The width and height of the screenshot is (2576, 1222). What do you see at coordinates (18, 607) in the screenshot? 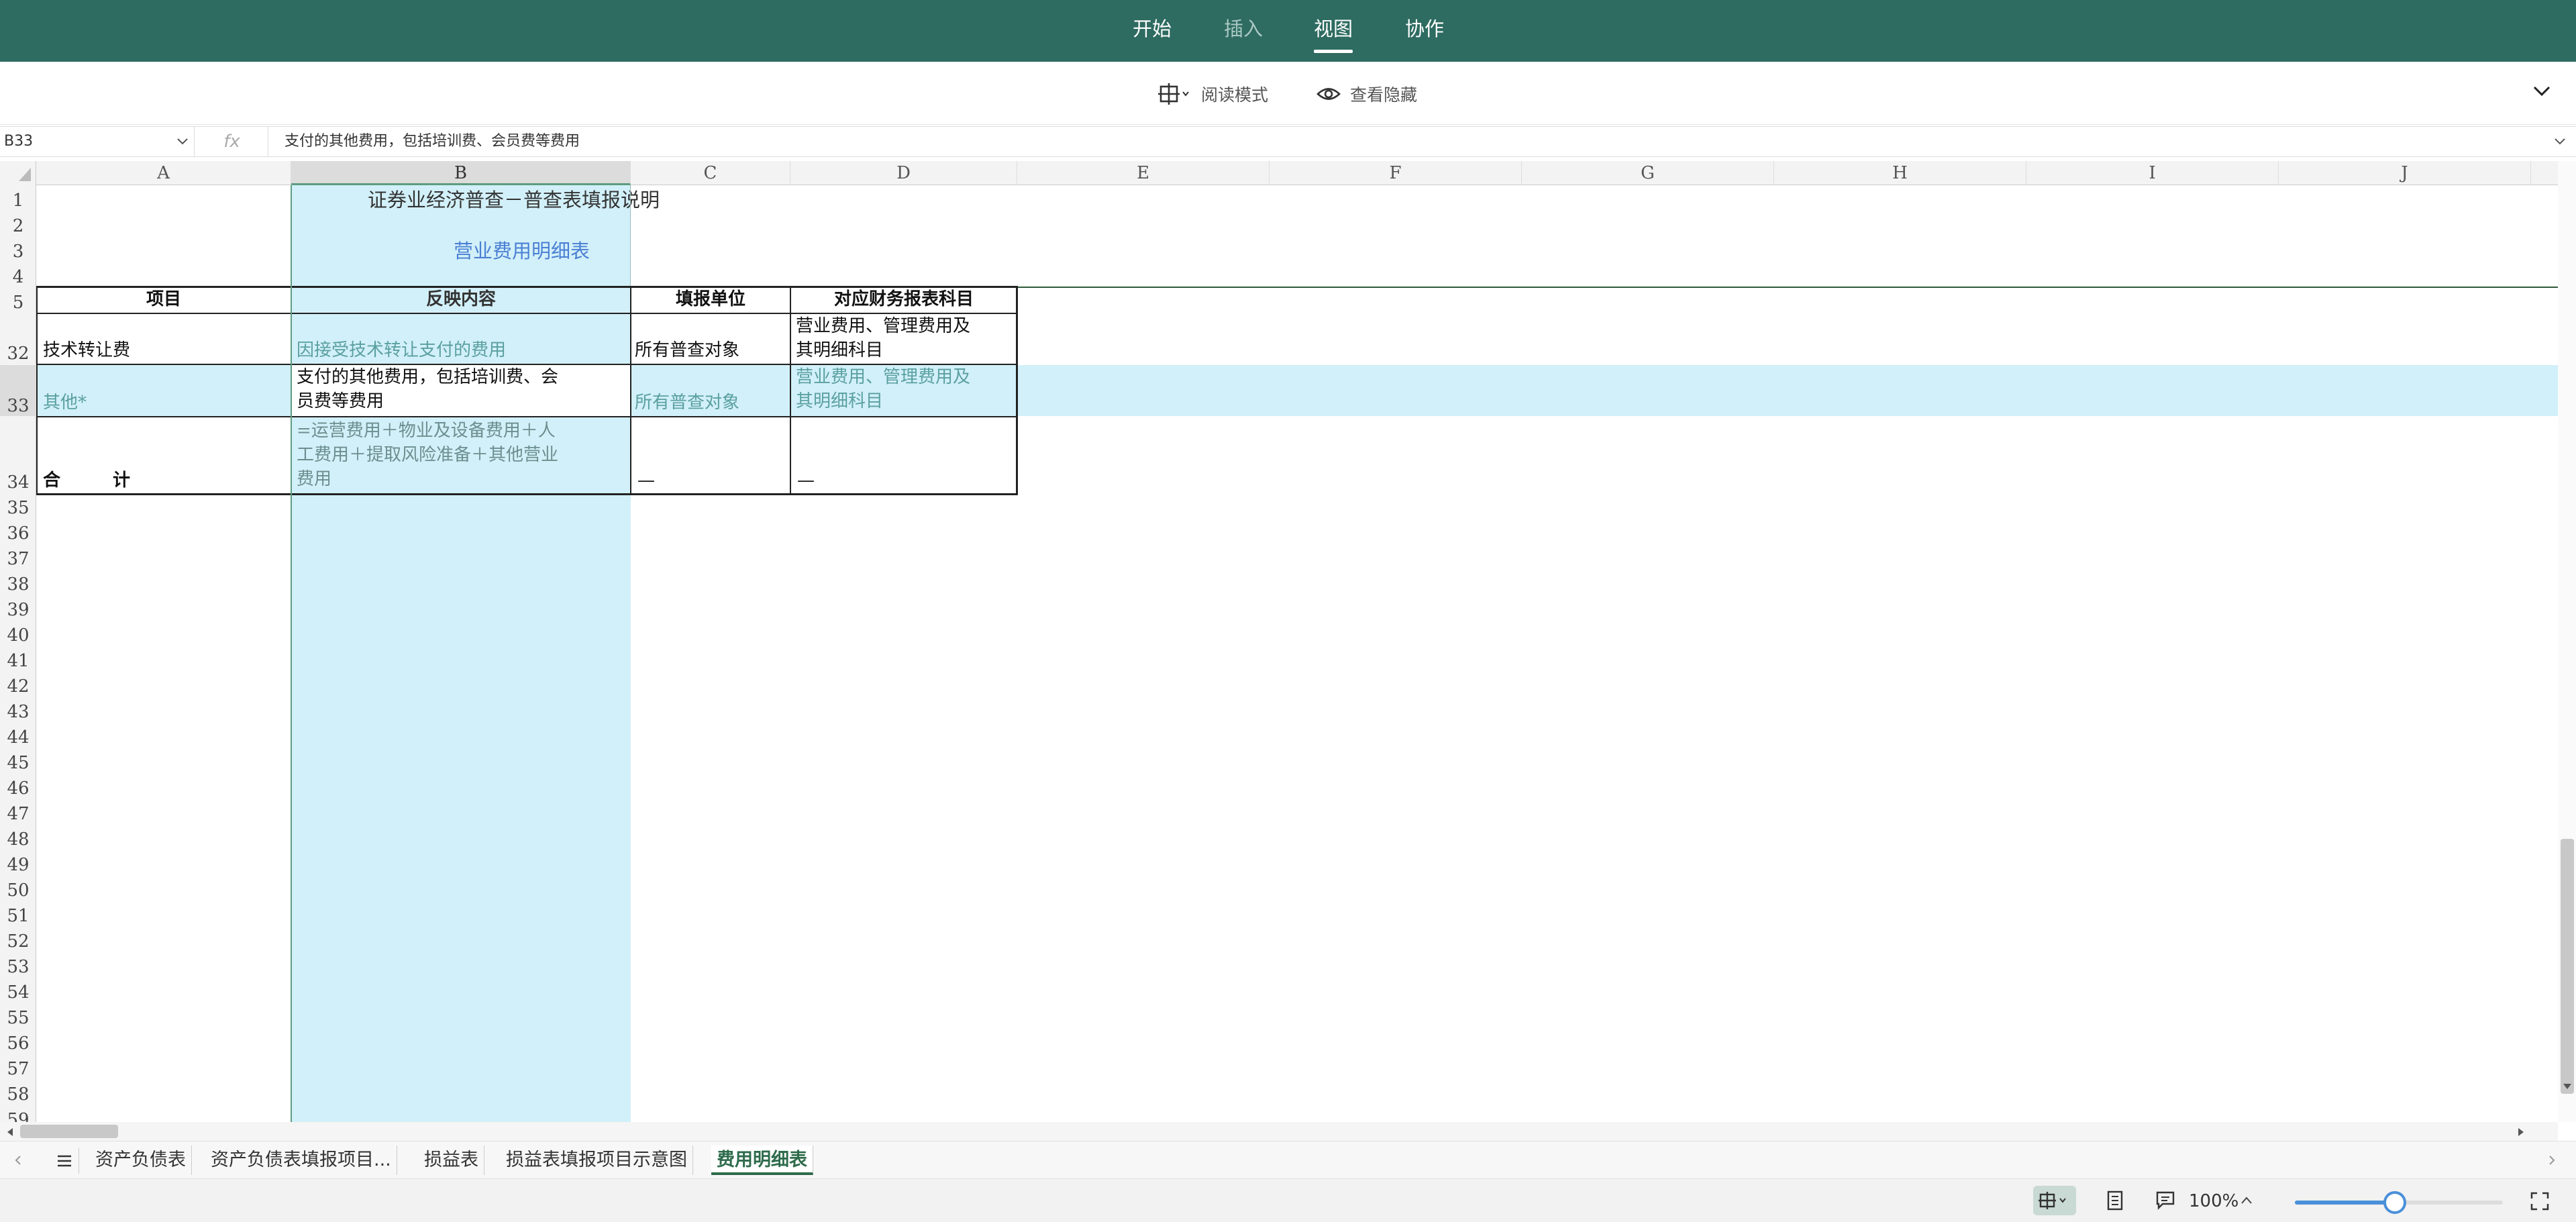
I see `row-header: 39` at bounding box center [18, 607].